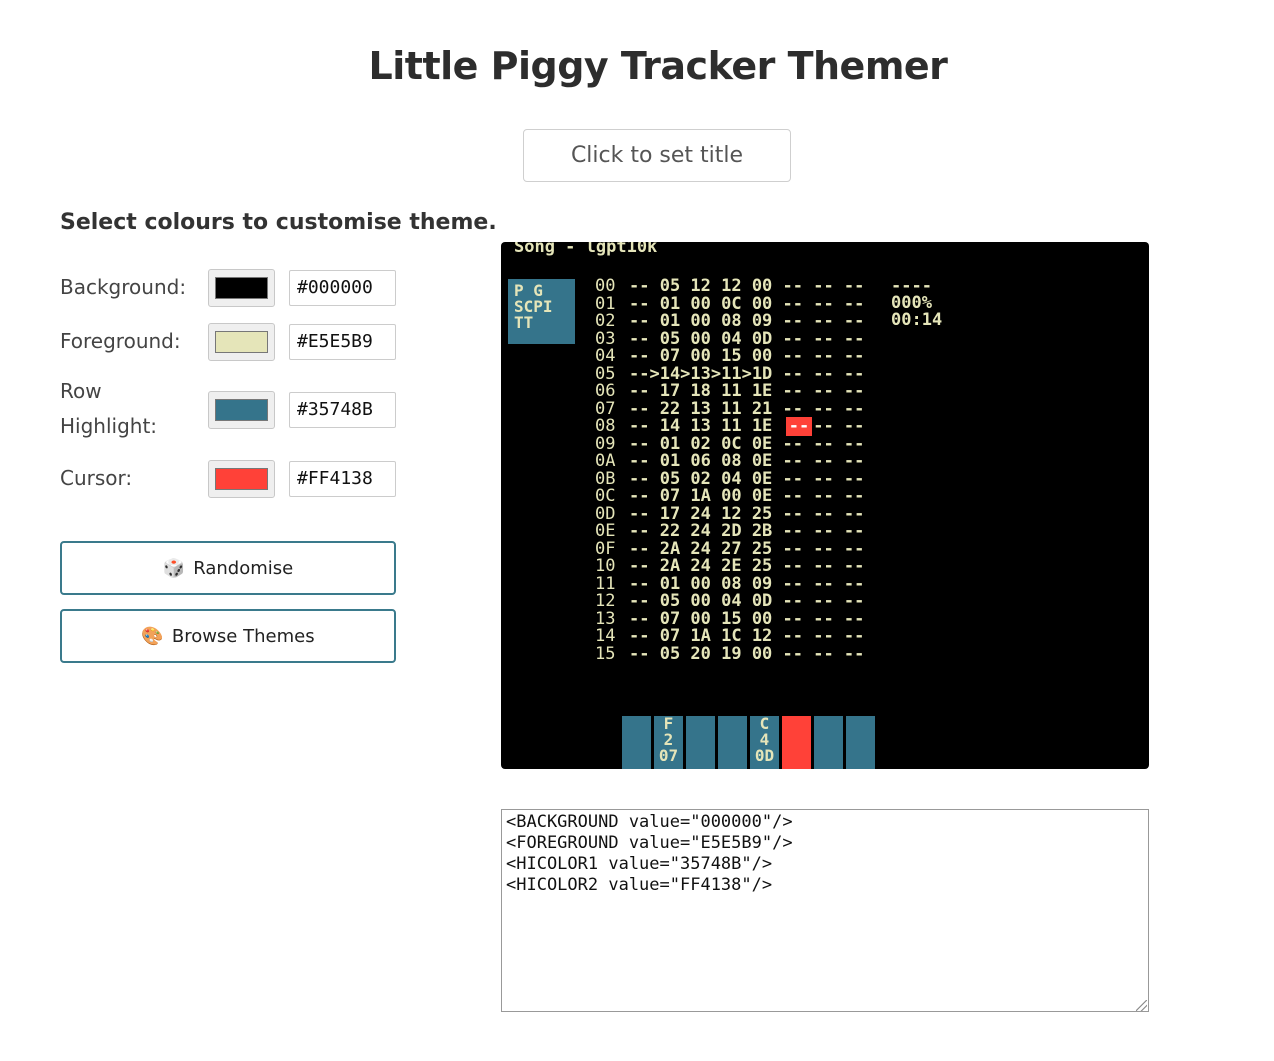 The image size is (1274, 1061). What do you see at coordinates (747, 531) in the screenshot?
I see `row-data: -- 22 24 2D 2B -- -- --` at bounding box center [747, 531].